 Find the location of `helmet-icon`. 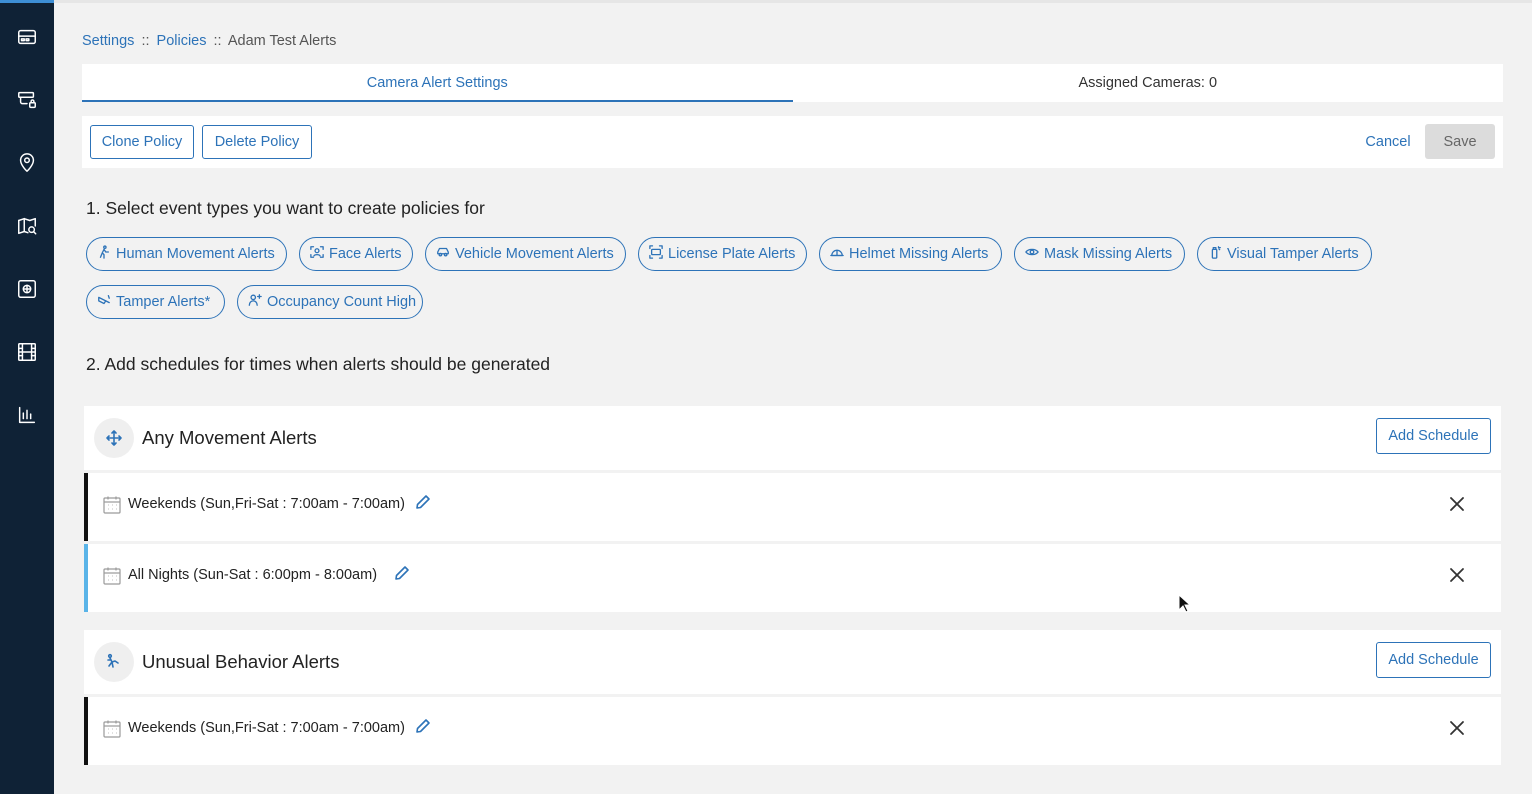

helmet-icon is located at coordinates (839, 254).